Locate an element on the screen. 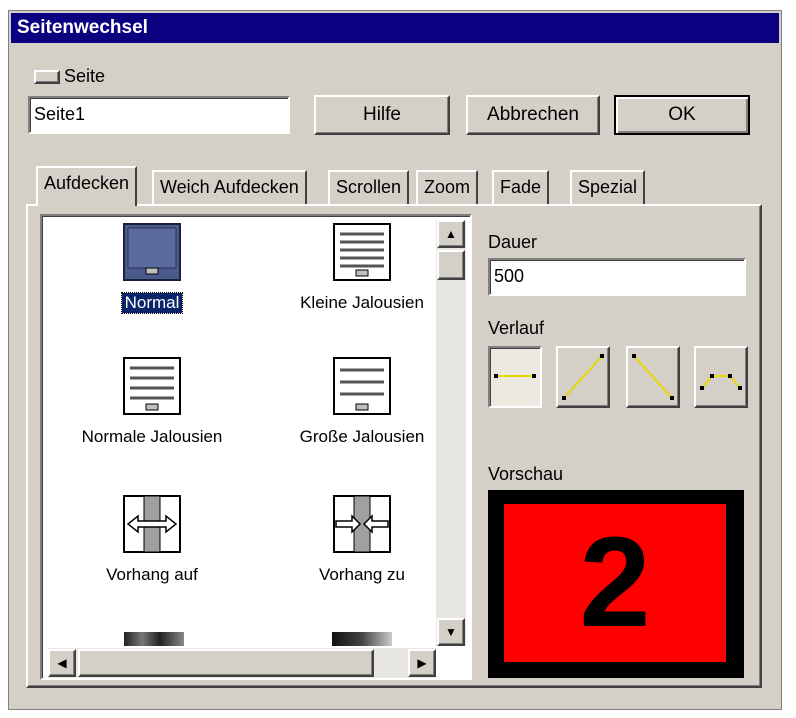 The height and width of the screenshot is (718, 796). ok-button: OK is located at coordinates (682, 115).